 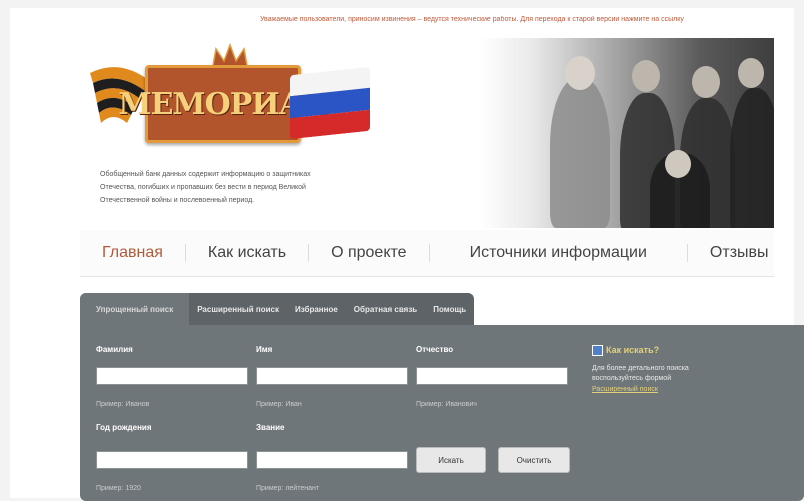 I want to click on nav-item-sources: Источники информации, so click(x=559, y=253).